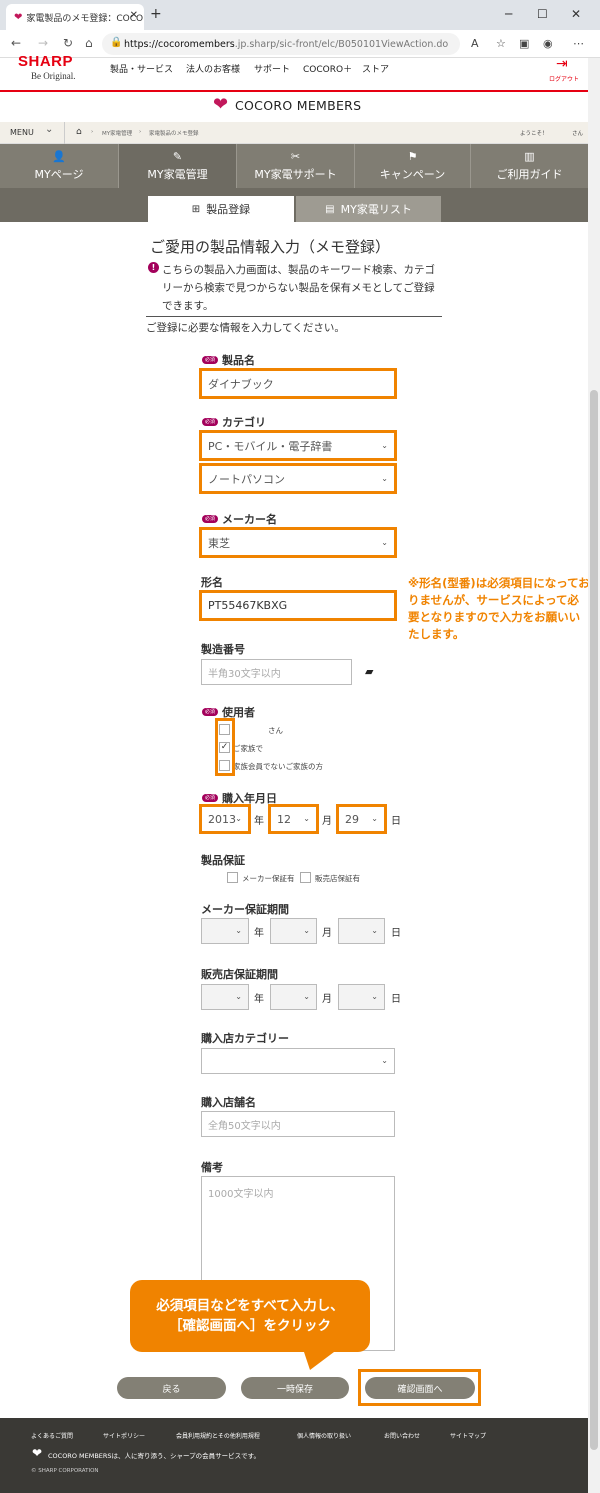 This screenshot has height=1493, width=600. I want to click on maker-warranty-checkbox, so click(232, 877).